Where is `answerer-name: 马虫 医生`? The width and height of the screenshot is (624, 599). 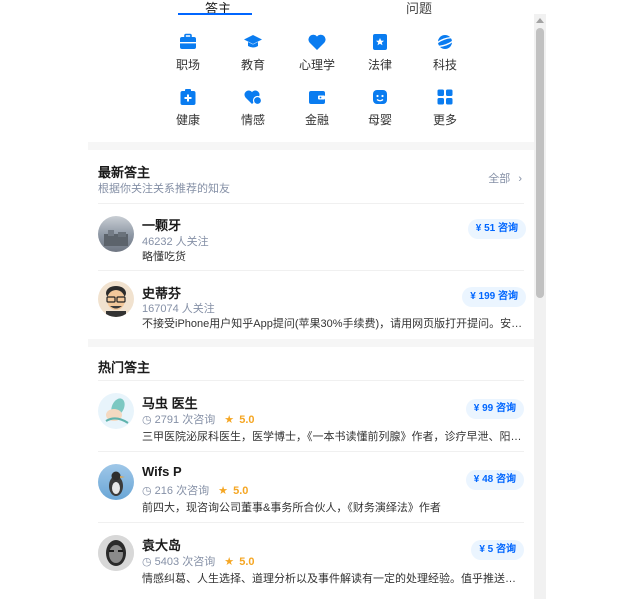
answerer-name: 马虫 医生 is located at coordinates (170, 403).